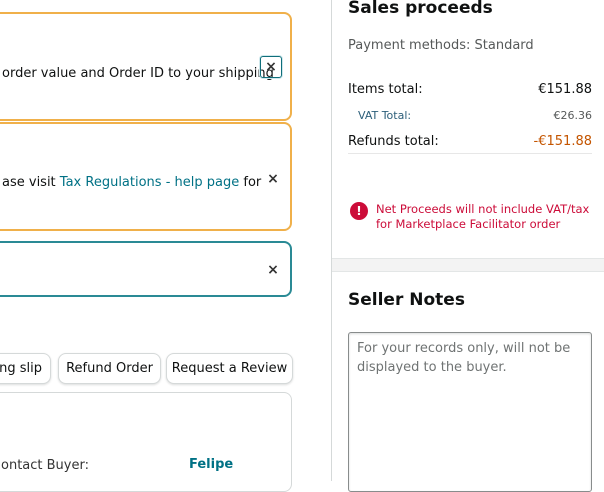  Describe the element at coordinates (406, 300) in the screenshot. I see `seller-notes-title: Seller Notes` at that location.